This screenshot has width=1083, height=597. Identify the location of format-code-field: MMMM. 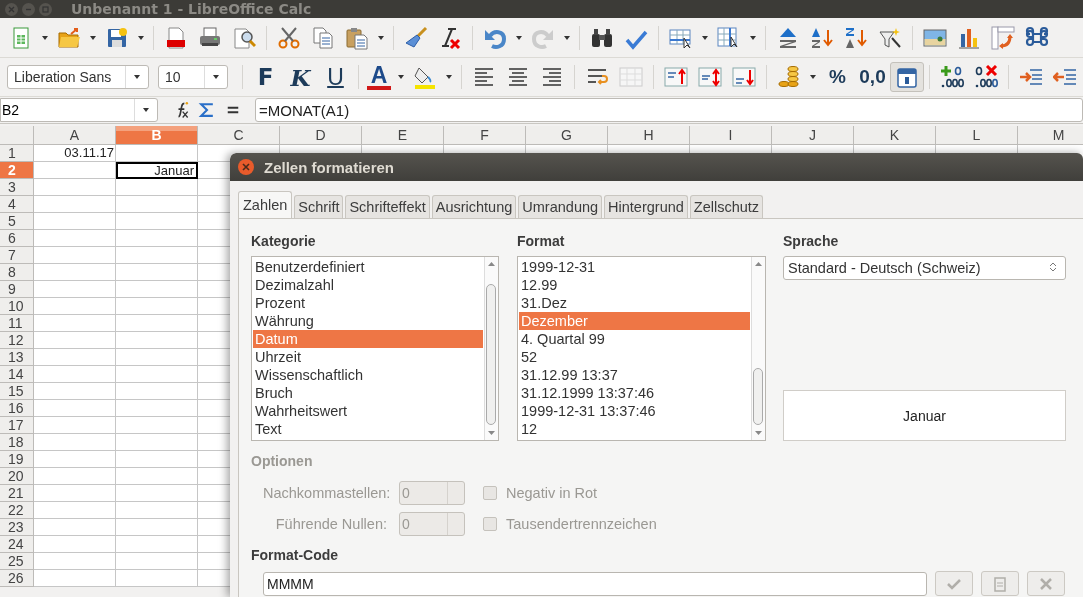
(595, 583).